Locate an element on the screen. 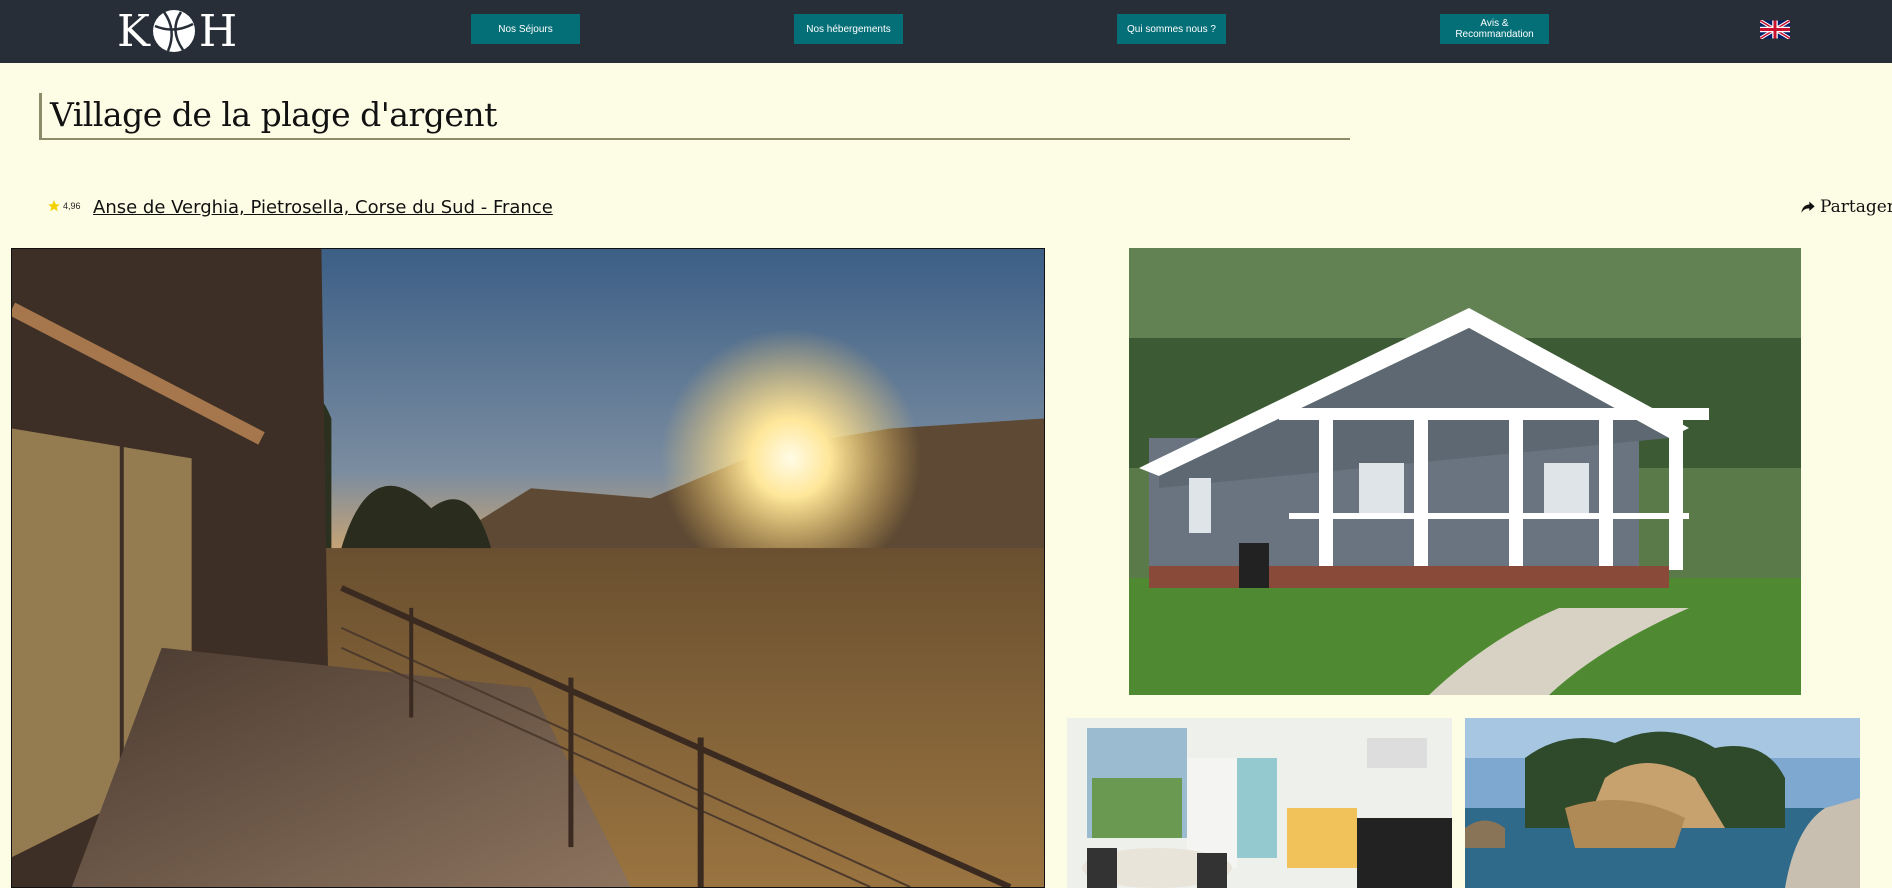 Image resolution: width=1892 pixels, height=888 pixels. share-arrow-icon is located at coordinates (1808, 207).